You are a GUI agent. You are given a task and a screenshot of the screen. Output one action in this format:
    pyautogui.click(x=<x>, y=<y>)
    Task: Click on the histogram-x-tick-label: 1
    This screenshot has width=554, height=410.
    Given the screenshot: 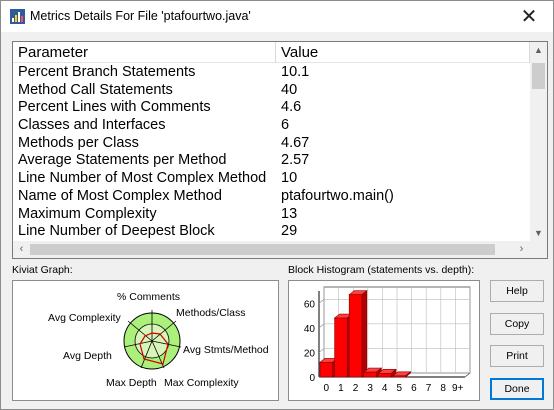 What is the action you would take?
    pyautogui.click(x=341, y=388)
    